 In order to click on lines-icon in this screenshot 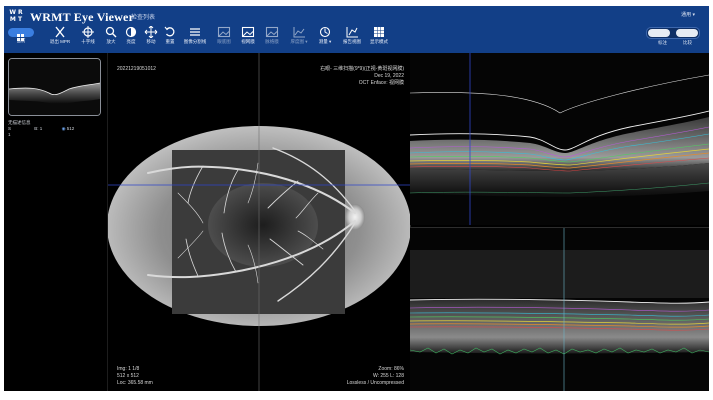, I will do `click(195, 32)`.